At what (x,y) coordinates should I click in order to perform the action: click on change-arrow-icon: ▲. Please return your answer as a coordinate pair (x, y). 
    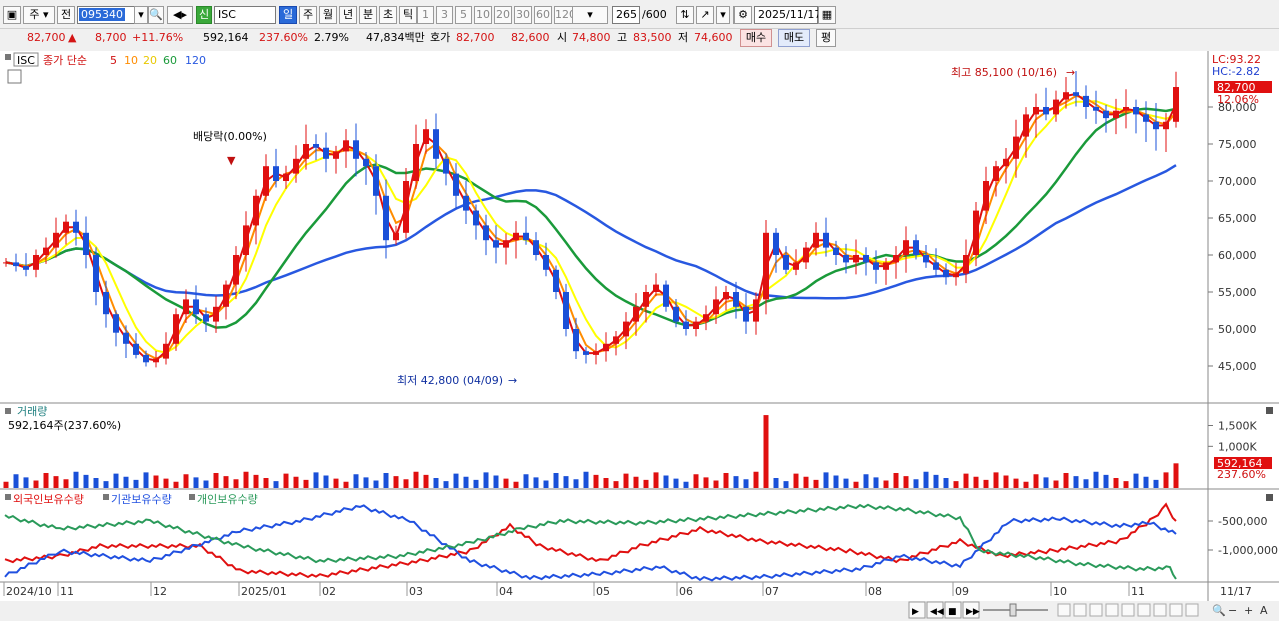
    Looking at the image, I should click on (72, 37).